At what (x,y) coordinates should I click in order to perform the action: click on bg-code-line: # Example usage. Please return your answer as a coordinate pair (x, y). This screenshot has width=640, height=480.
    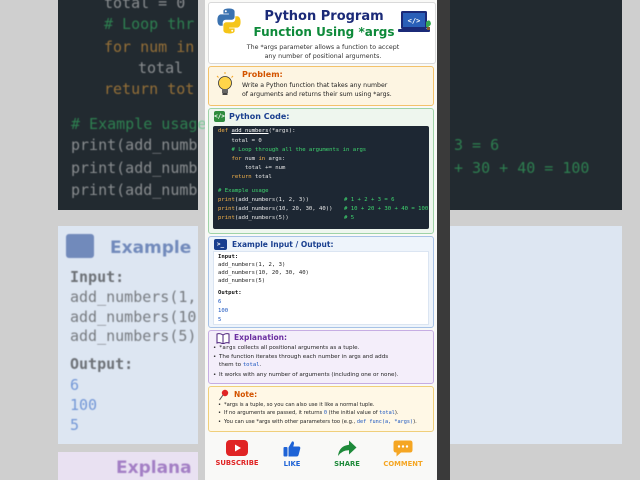
    Looking at the image, I should click on (139, 124).